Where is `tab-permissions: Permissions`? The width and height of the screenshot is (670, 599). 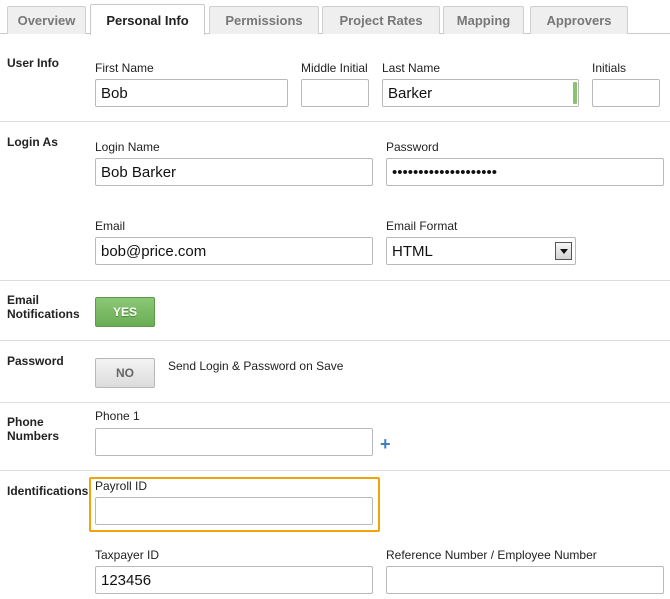
tab-permissions: Permissions is located at coordinates (264, 20).